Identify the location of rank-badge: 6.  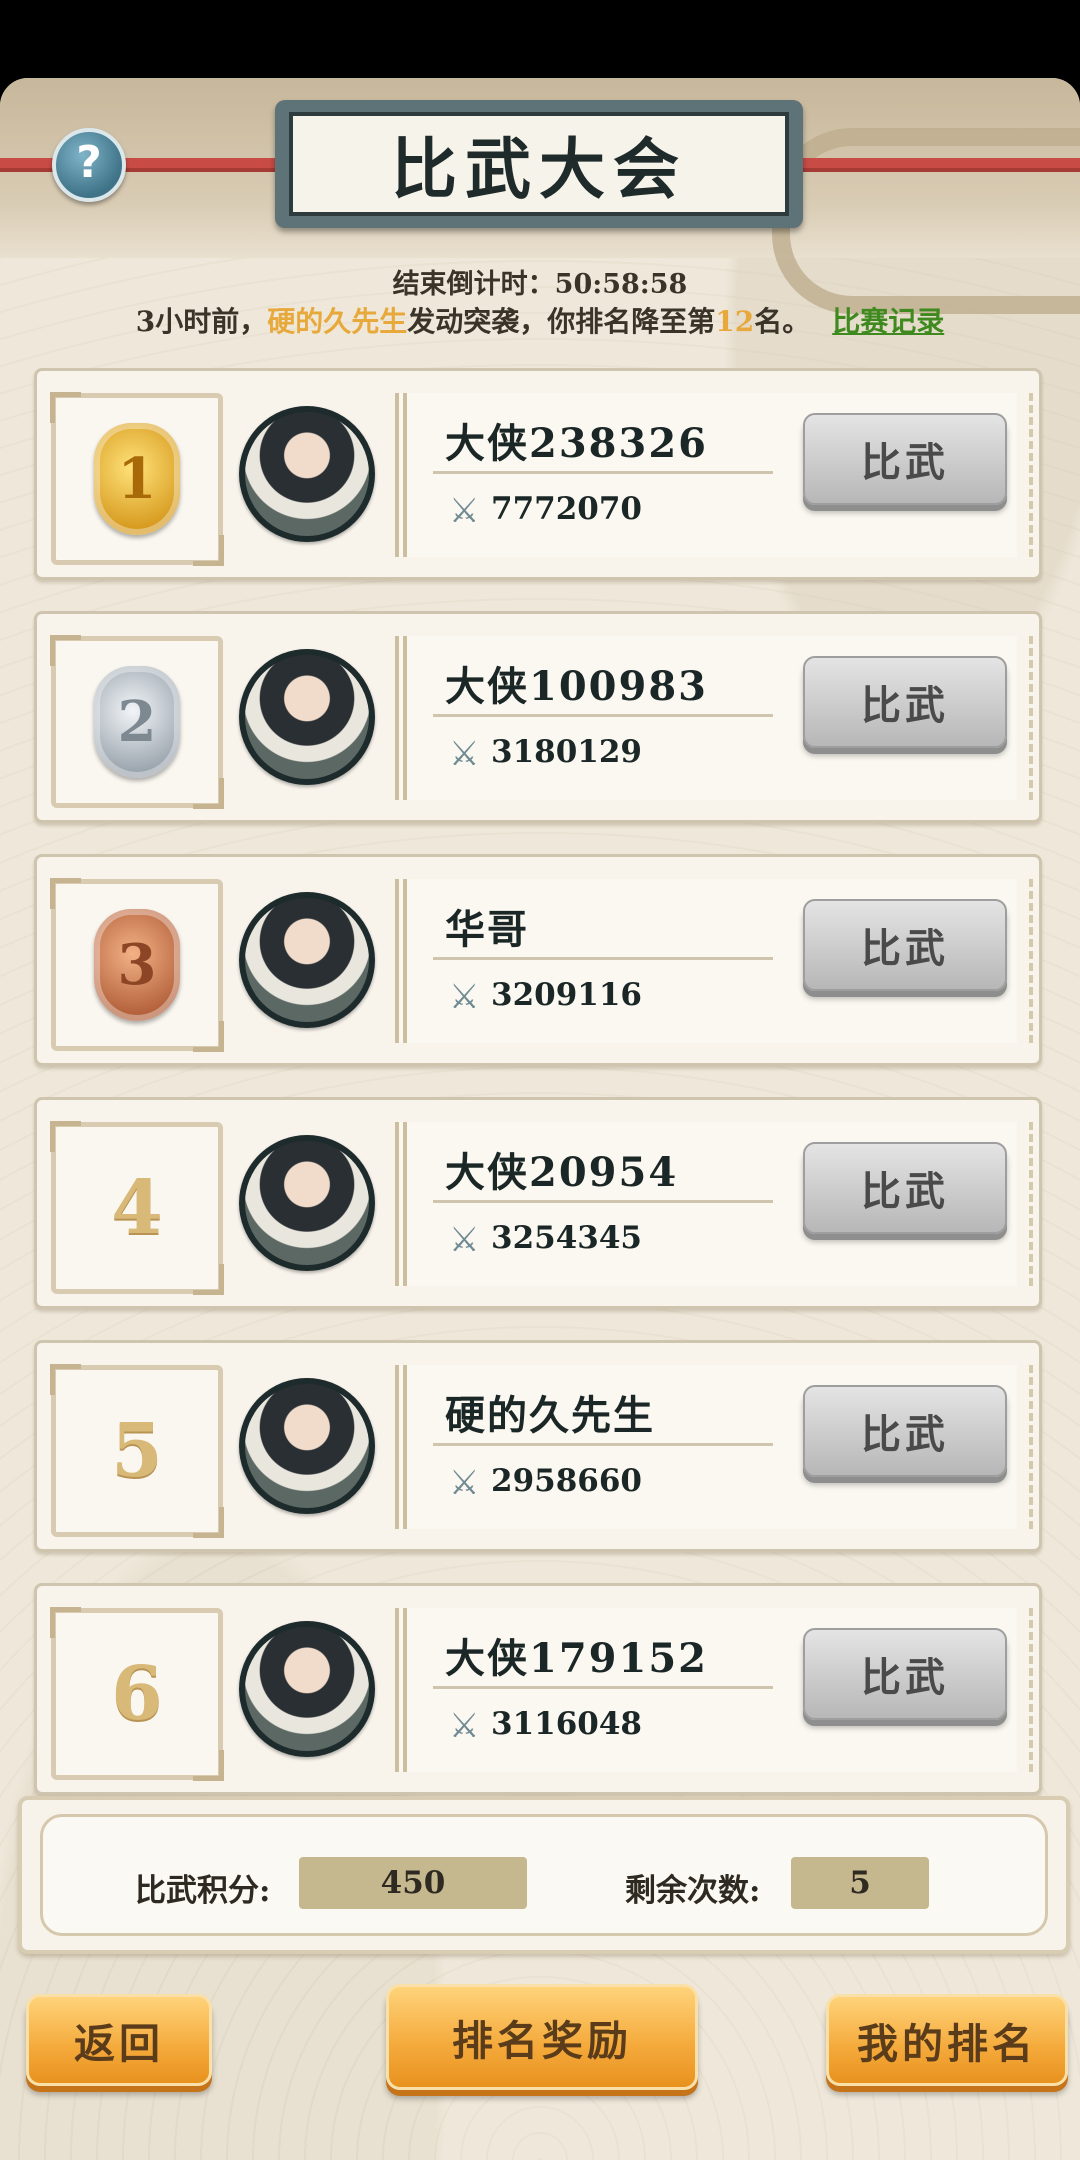
(137, 1694).